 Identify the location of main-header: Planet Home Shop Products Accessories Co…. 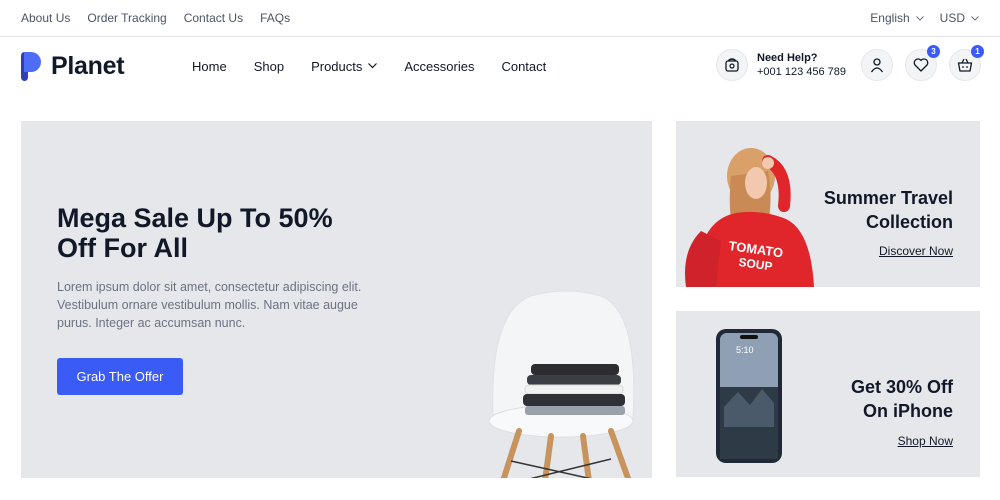
(500, 66).